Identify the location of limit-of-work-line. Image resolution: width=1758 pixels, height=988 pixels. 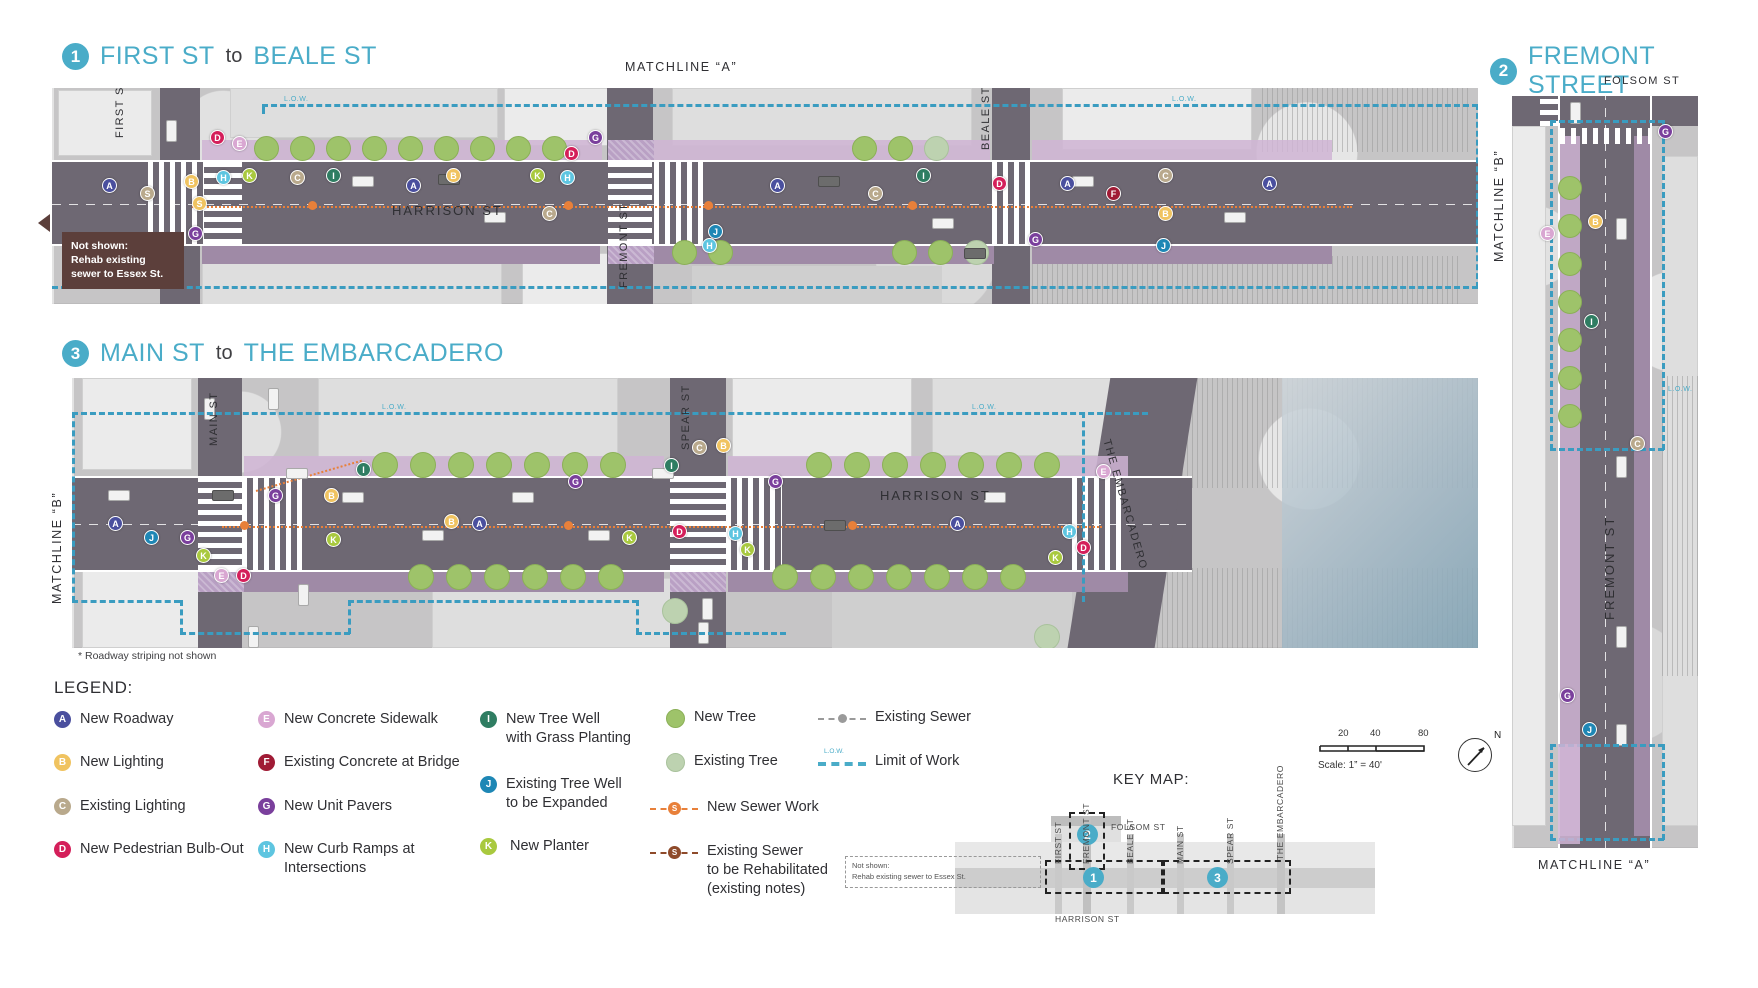
(1083, 507).